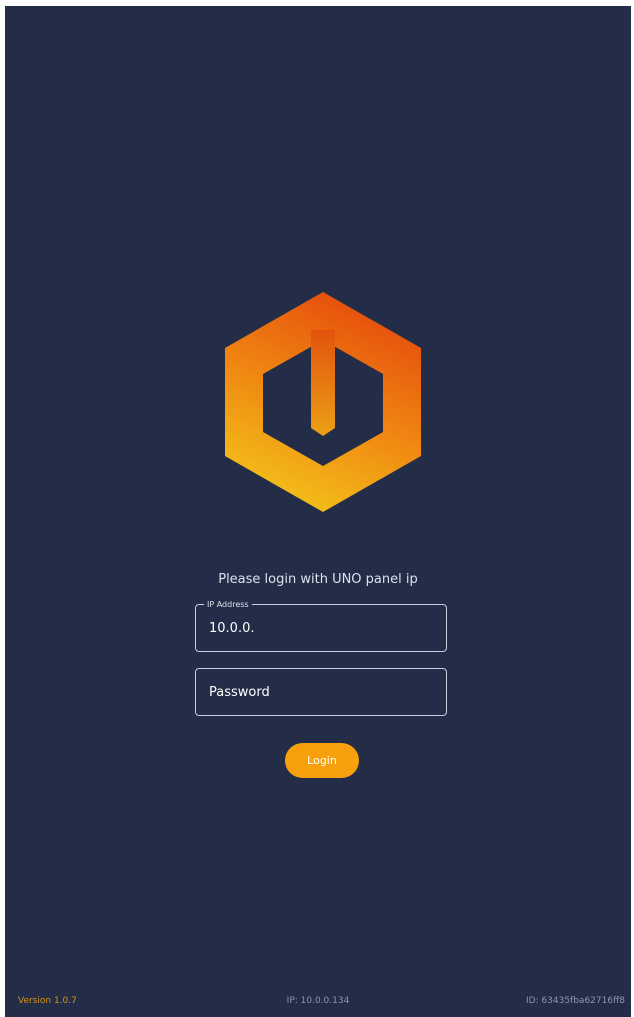 The image size is (634, 1017). I want to click on ip-address-input, so click(321, 628).